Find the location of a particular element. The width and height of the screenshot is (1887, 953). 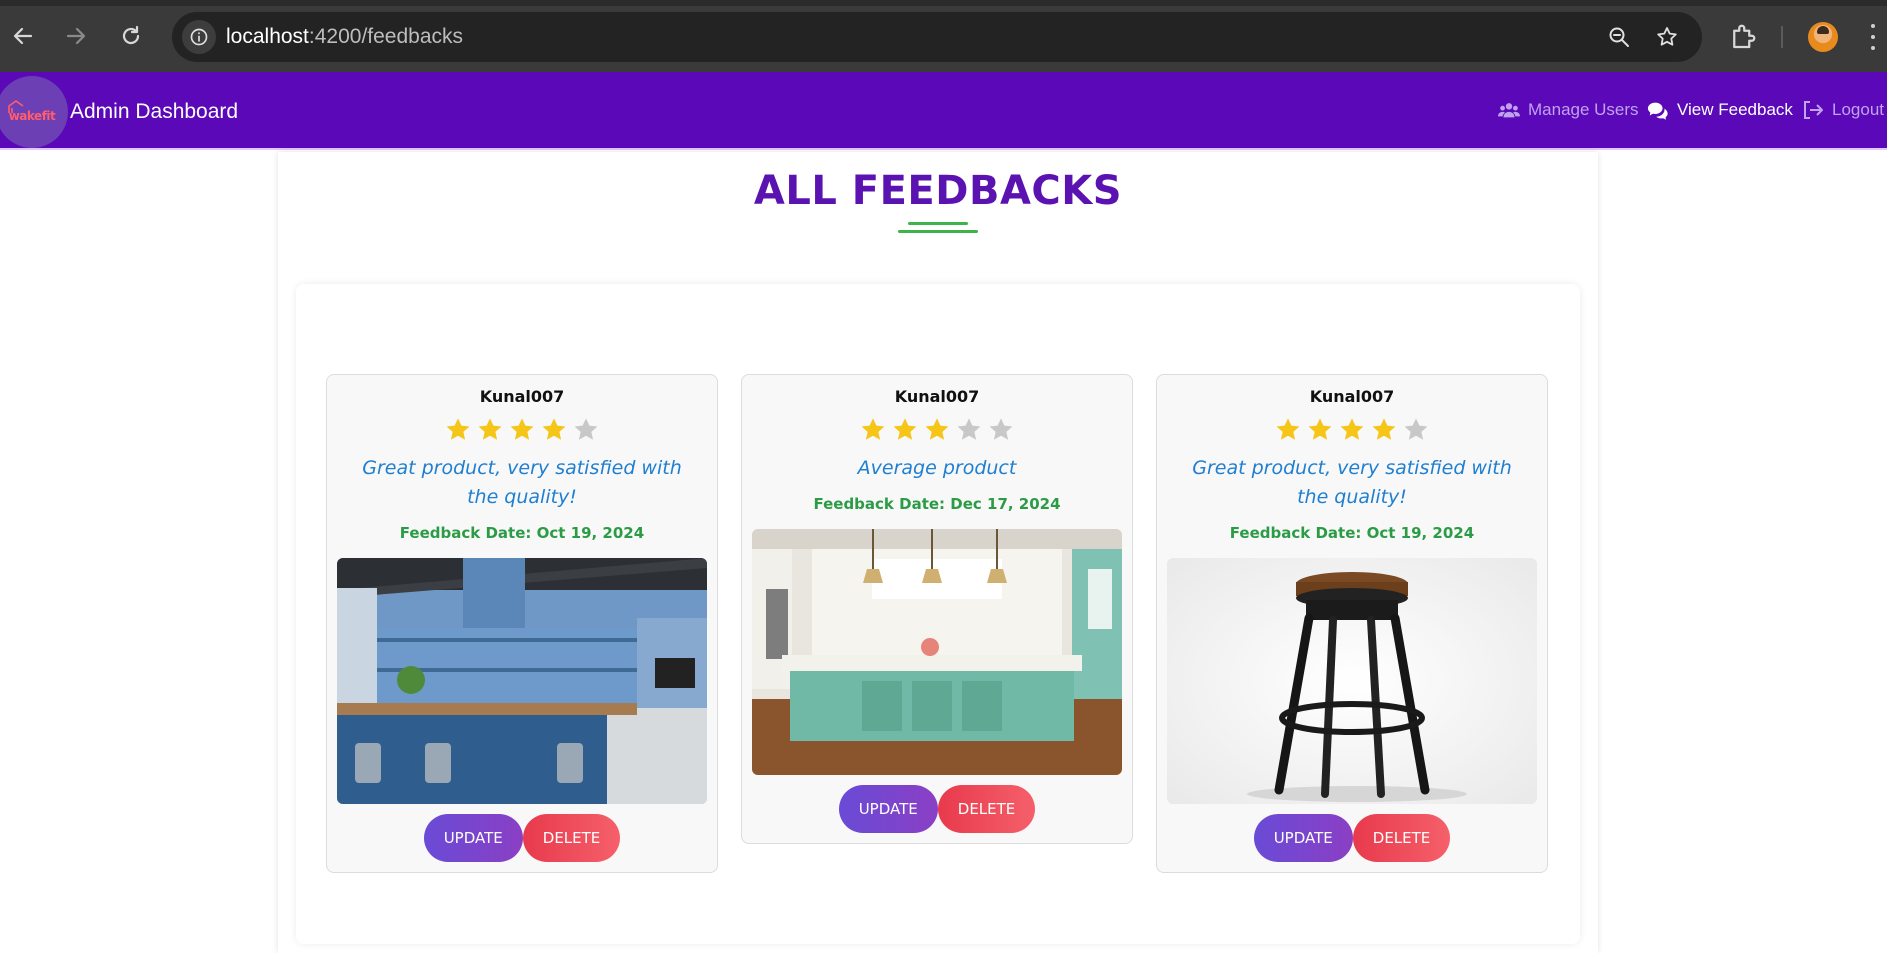

brand-title: Admin Dashboard is located at coordinates (154, 112).